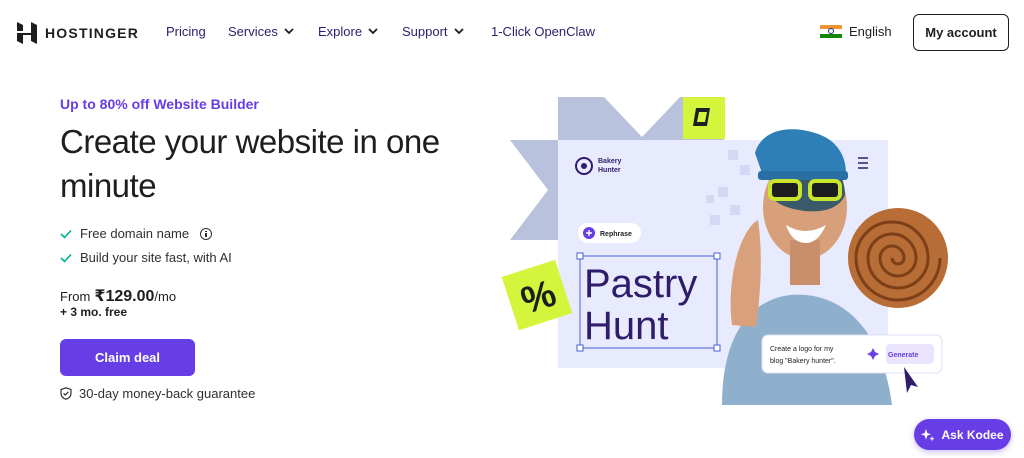  I want to click on info-icon, so click(206, 233).